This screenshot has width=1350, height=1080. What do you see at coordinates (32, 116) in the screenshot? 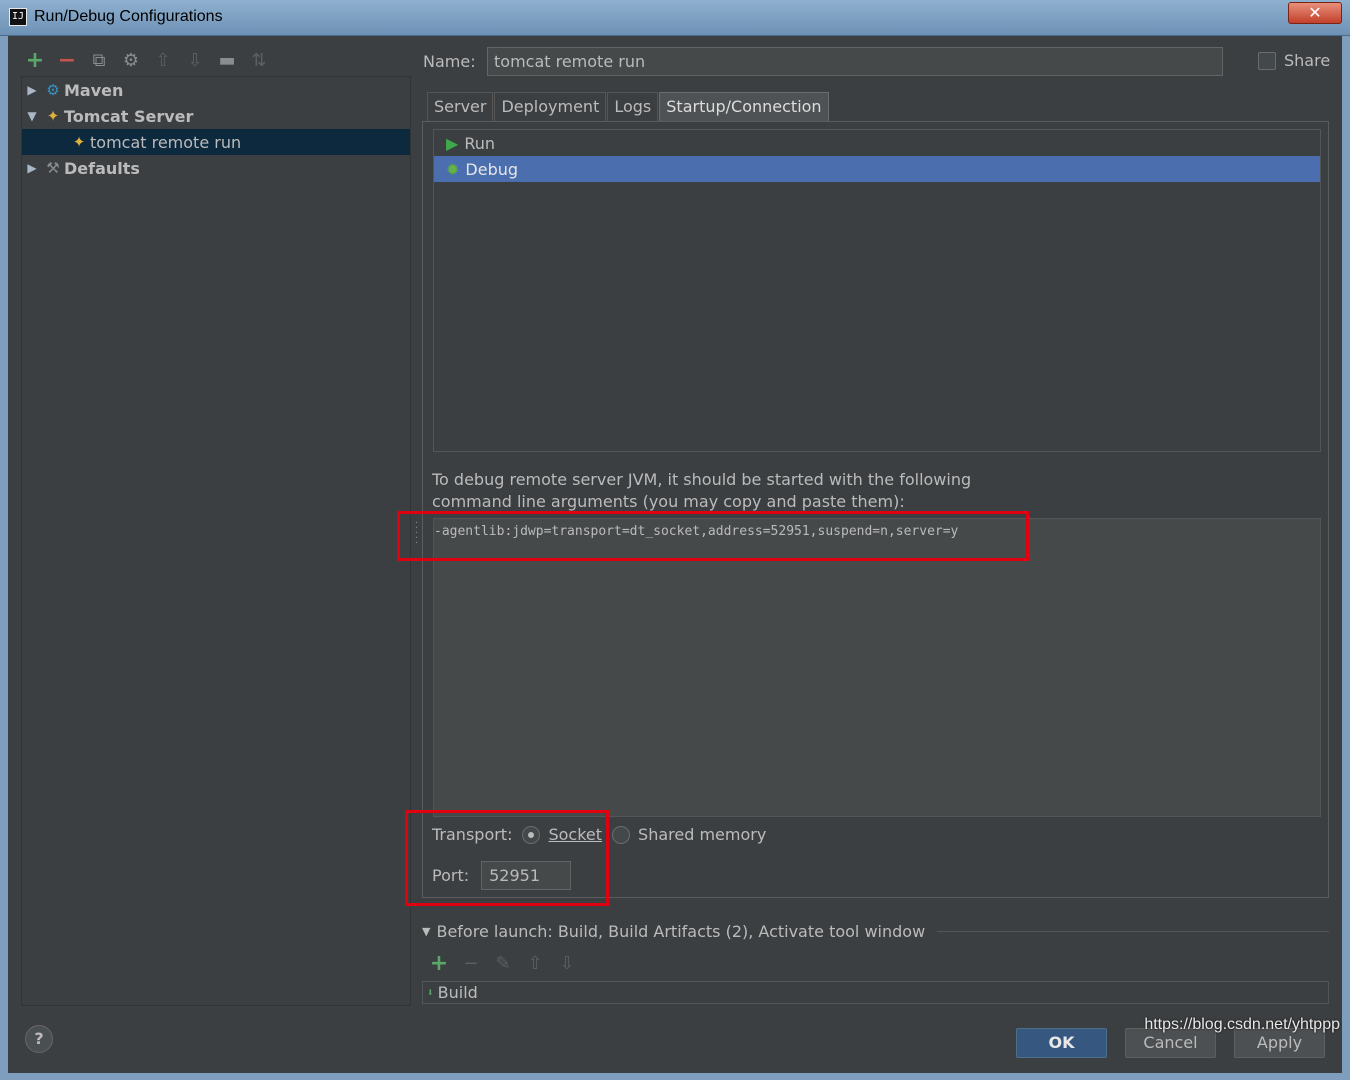
I see `collapse-arrow-icon: ▼` at bounding box center [32, 116].